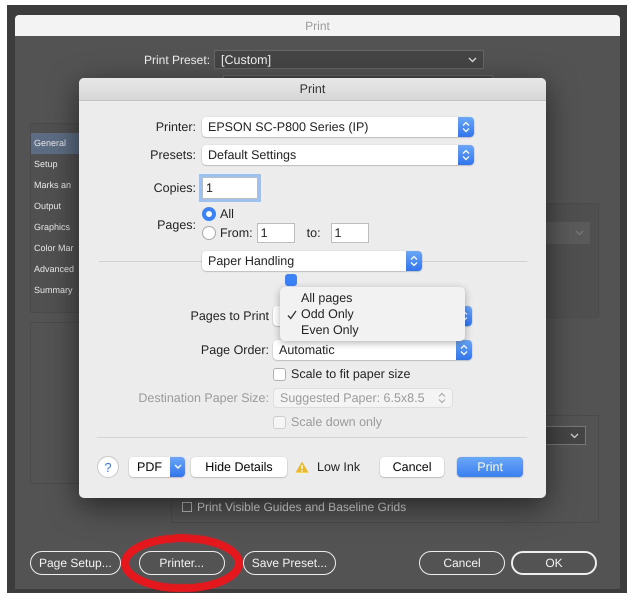 The image size is (635, 601). I want to click on help-button: ?, so click(108, 467).